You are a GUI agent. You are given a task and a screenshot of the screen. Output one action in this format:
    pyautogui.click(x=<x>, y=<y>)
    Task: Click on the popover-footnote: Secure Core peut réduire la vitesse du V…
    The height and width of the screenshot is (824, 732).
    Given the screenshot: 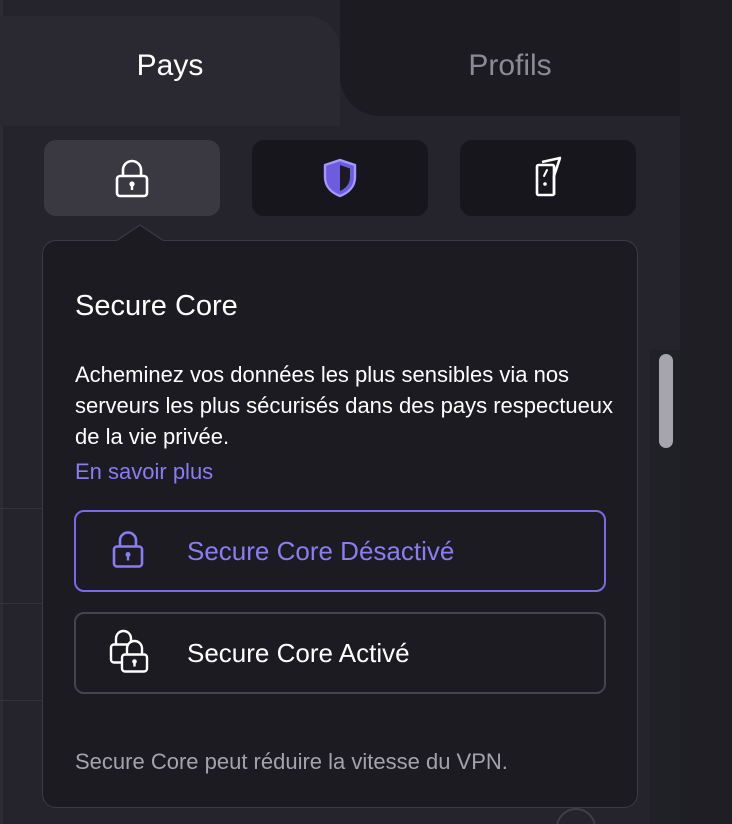 What is the action you would take?
    pyautogui.click(x=291, y=761)
    